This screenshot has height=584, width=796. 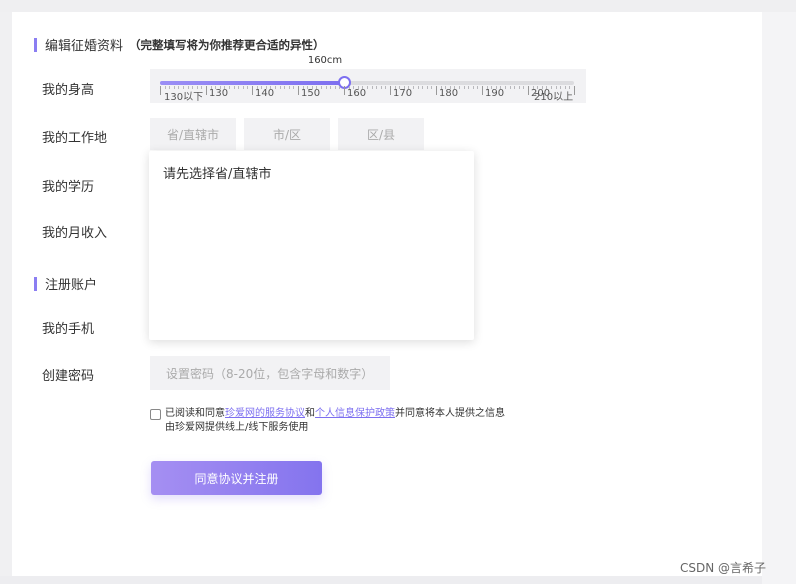 What do you see at coordinates (325, 60) in the screenshot?
I see `height-slider-value: 160cm` at bounding box center [325, 60].